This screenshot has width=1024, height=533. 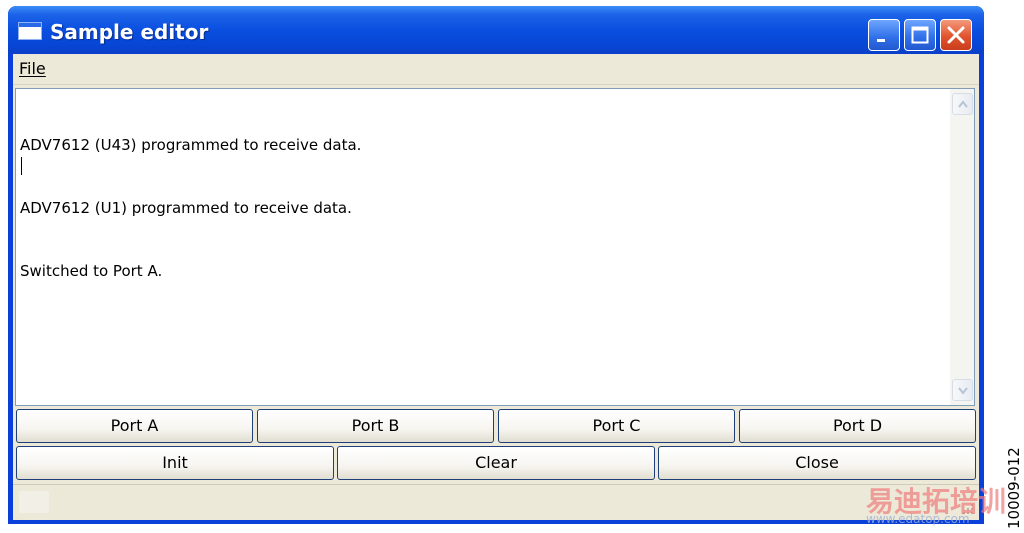 I want to click on menu-bar: File, so click(x=496, y=69).